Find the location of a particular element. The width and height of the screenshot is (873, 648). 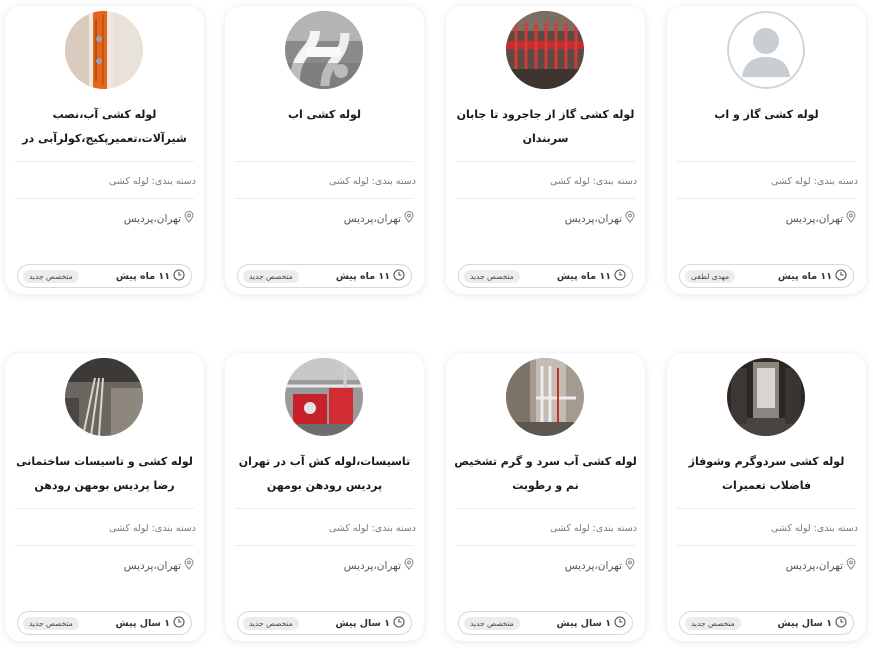

listing-title: لوله کشی اب is located at coordinates (324, 128).